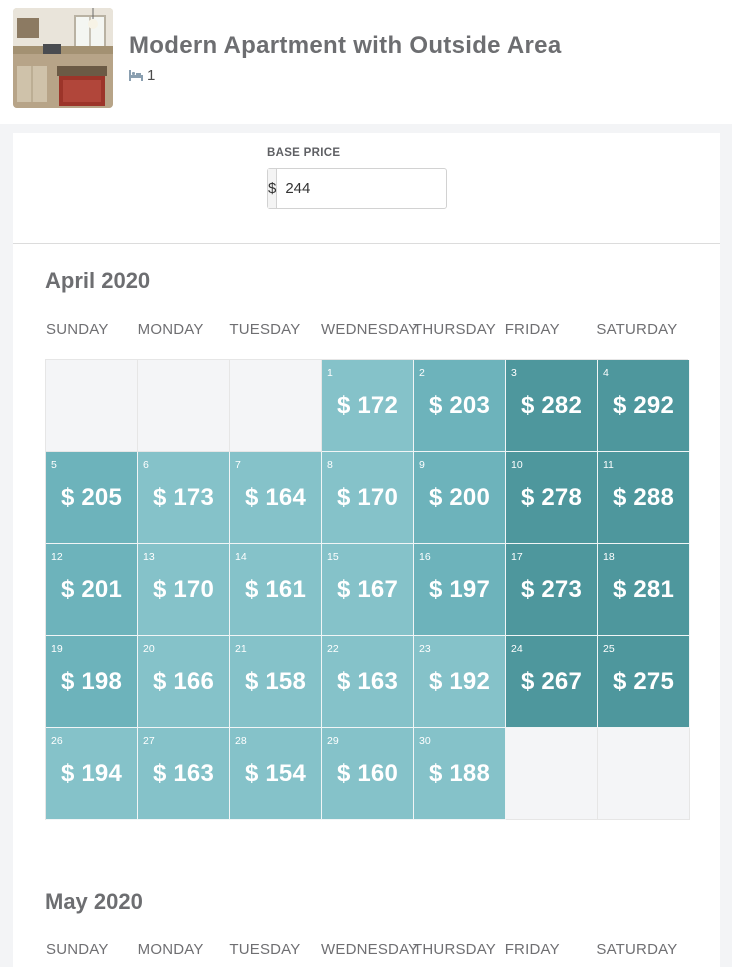 This screenshot has width=732, height=967. I want to click on day-price: $ 198, so click(91, 681).